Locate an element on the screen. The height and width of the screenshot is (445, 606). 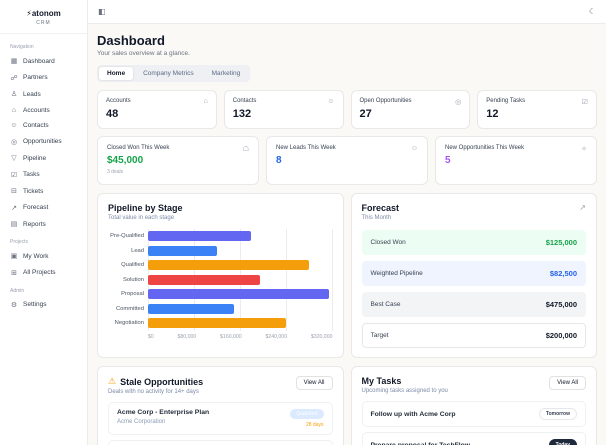
panel-toggle-icon: ◧ is located at coordinates (102, 11).